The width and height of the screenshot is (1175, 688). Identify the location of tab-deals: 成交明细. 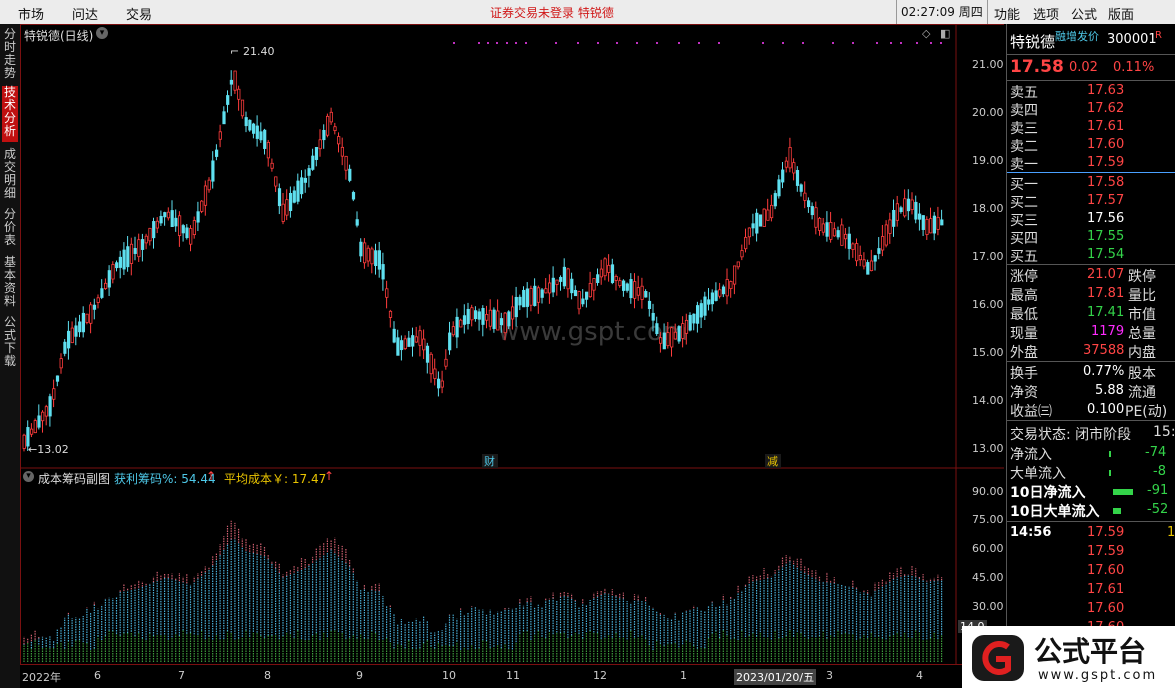
(10, 176).